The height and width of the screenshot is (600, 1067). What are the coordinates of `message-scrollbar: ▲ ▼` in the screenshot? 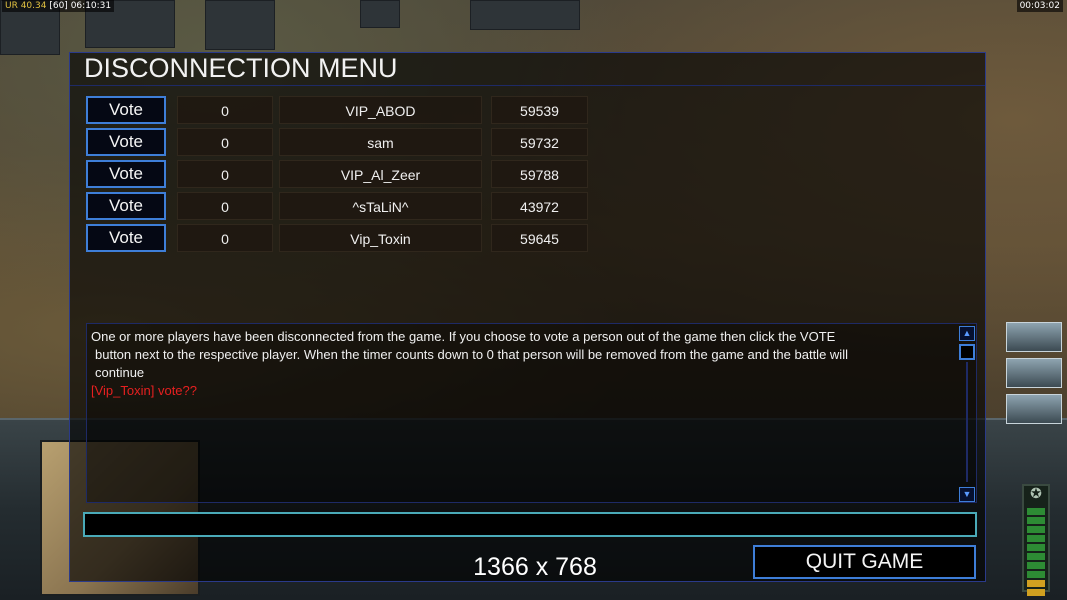 It's located at (967, 414).